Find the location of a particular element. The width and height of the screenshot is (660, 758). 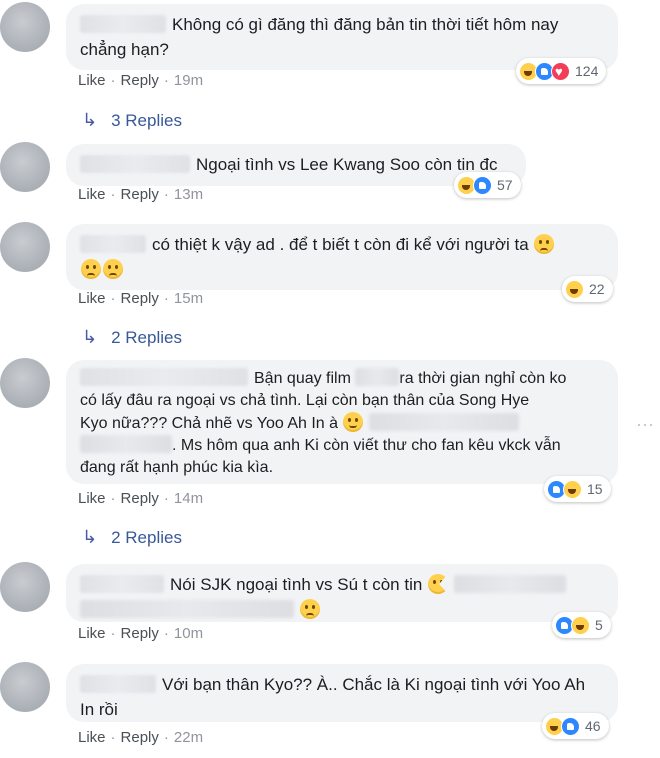

love-reaction-icon is located at coordinates (560, 71).